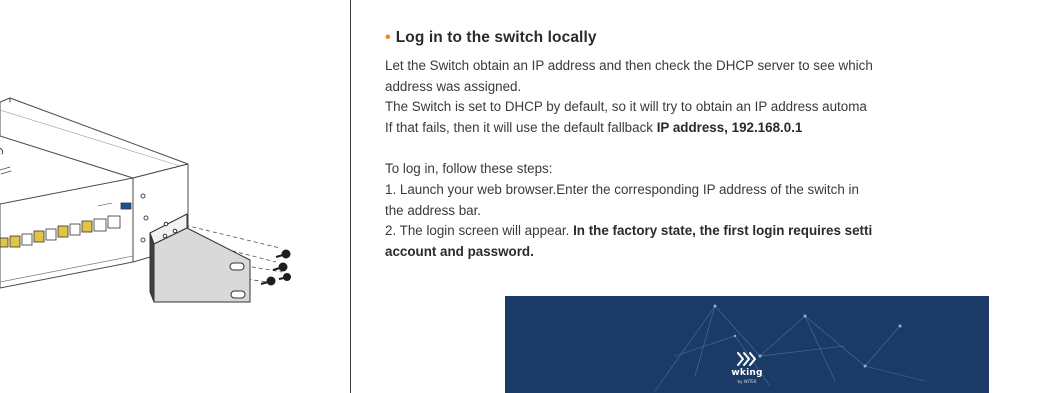  What do you see at coordinates (746, 359) in the screenshot?
I see `wking-logo-icon` at bounding box center [746, 359].